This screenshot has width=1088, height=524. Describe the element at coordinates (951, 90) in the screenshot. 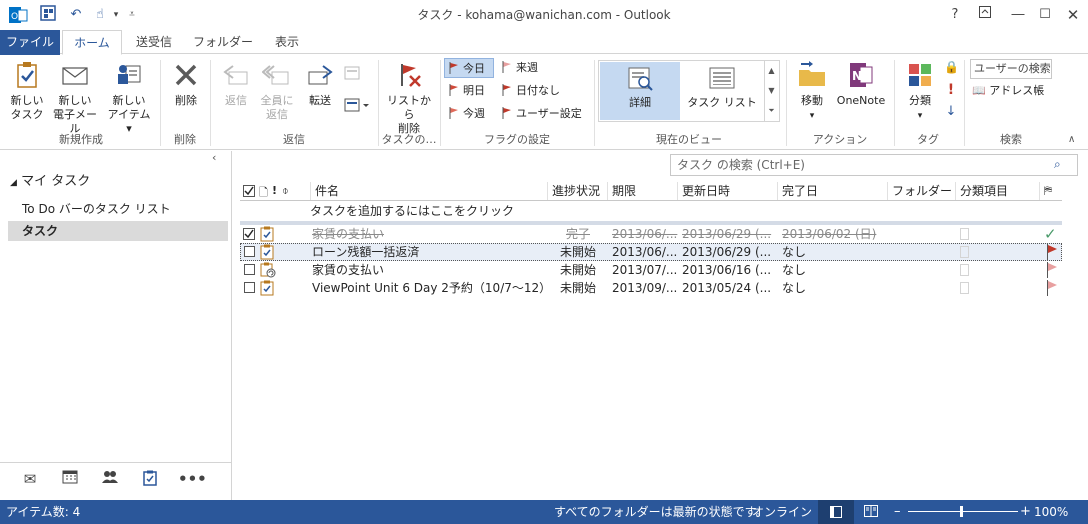

I see `high-importance-icon: !` at that location.